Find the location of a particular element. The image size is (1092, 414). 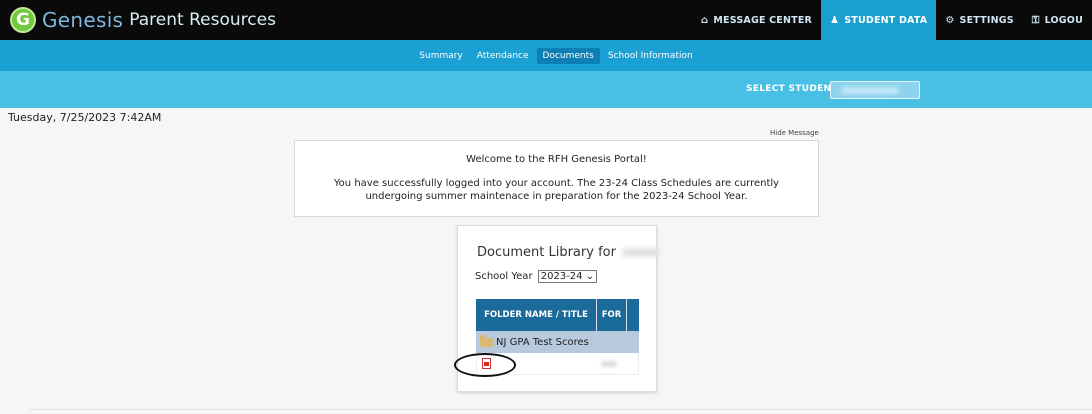

school-year-select: 2023-24 ⌄ is located at coordinates (567, 276).